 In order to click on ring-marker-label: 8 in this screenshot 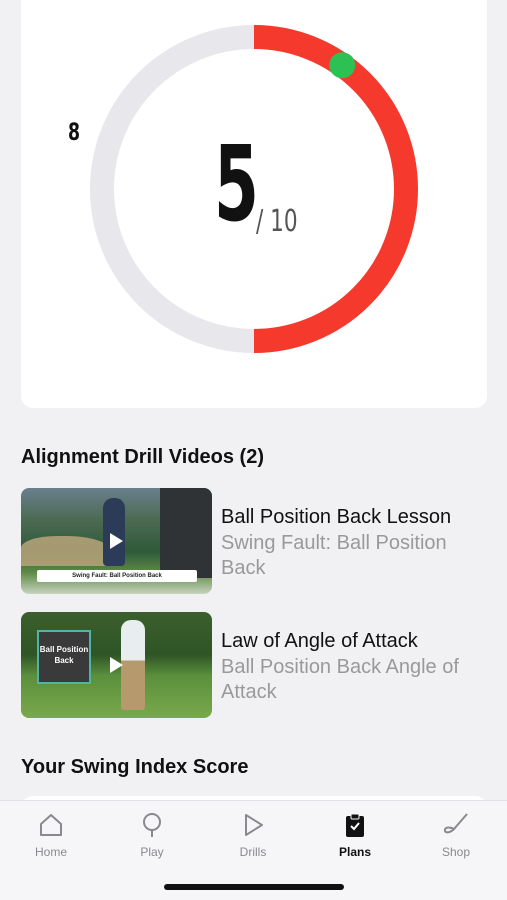, I will do `click(74, 132)`.